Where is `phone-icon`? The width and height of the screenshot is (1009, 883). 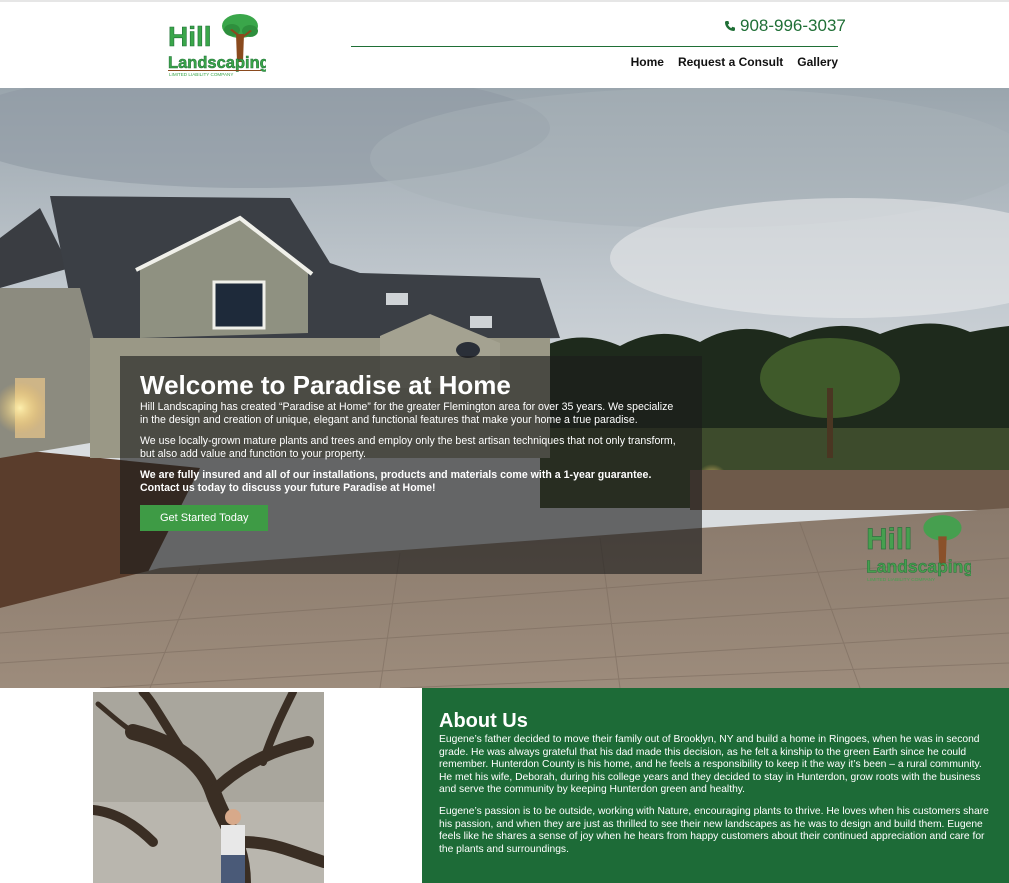
phone-icon is located at coordinates (730, 26).